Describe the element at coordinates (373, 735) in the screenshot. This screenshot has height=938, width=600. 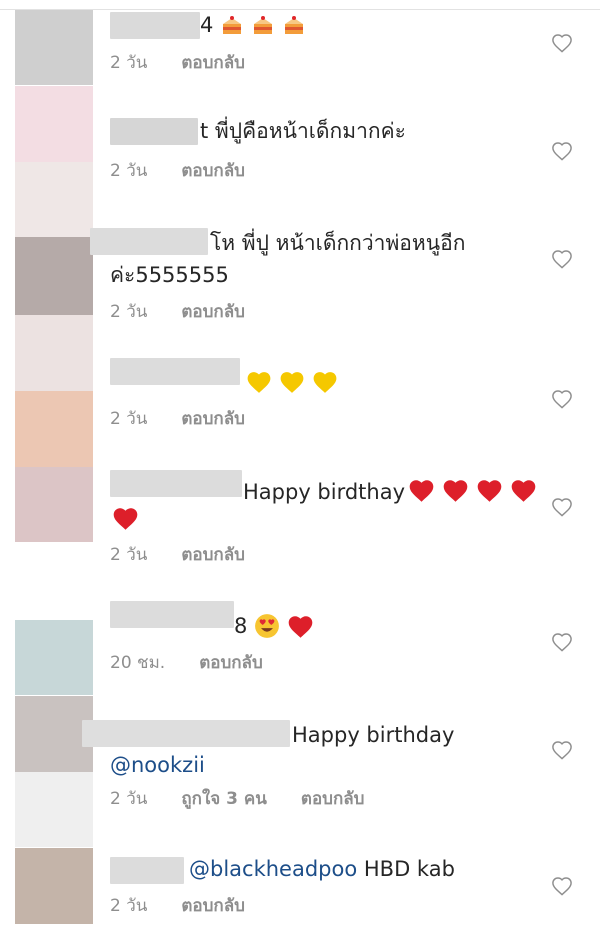
I see `comment-text: Happy birthday` at that location.